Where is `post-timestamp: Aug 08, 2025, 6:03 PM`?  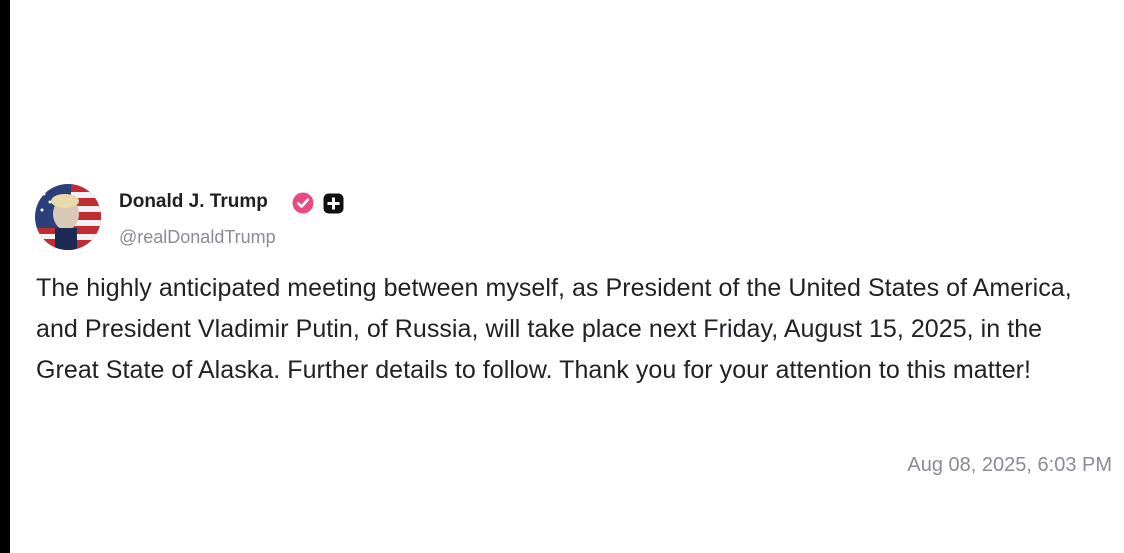
post-timestamp: Aug 08, 2025, 6:03 PM is located at coordinates (1009, 465).